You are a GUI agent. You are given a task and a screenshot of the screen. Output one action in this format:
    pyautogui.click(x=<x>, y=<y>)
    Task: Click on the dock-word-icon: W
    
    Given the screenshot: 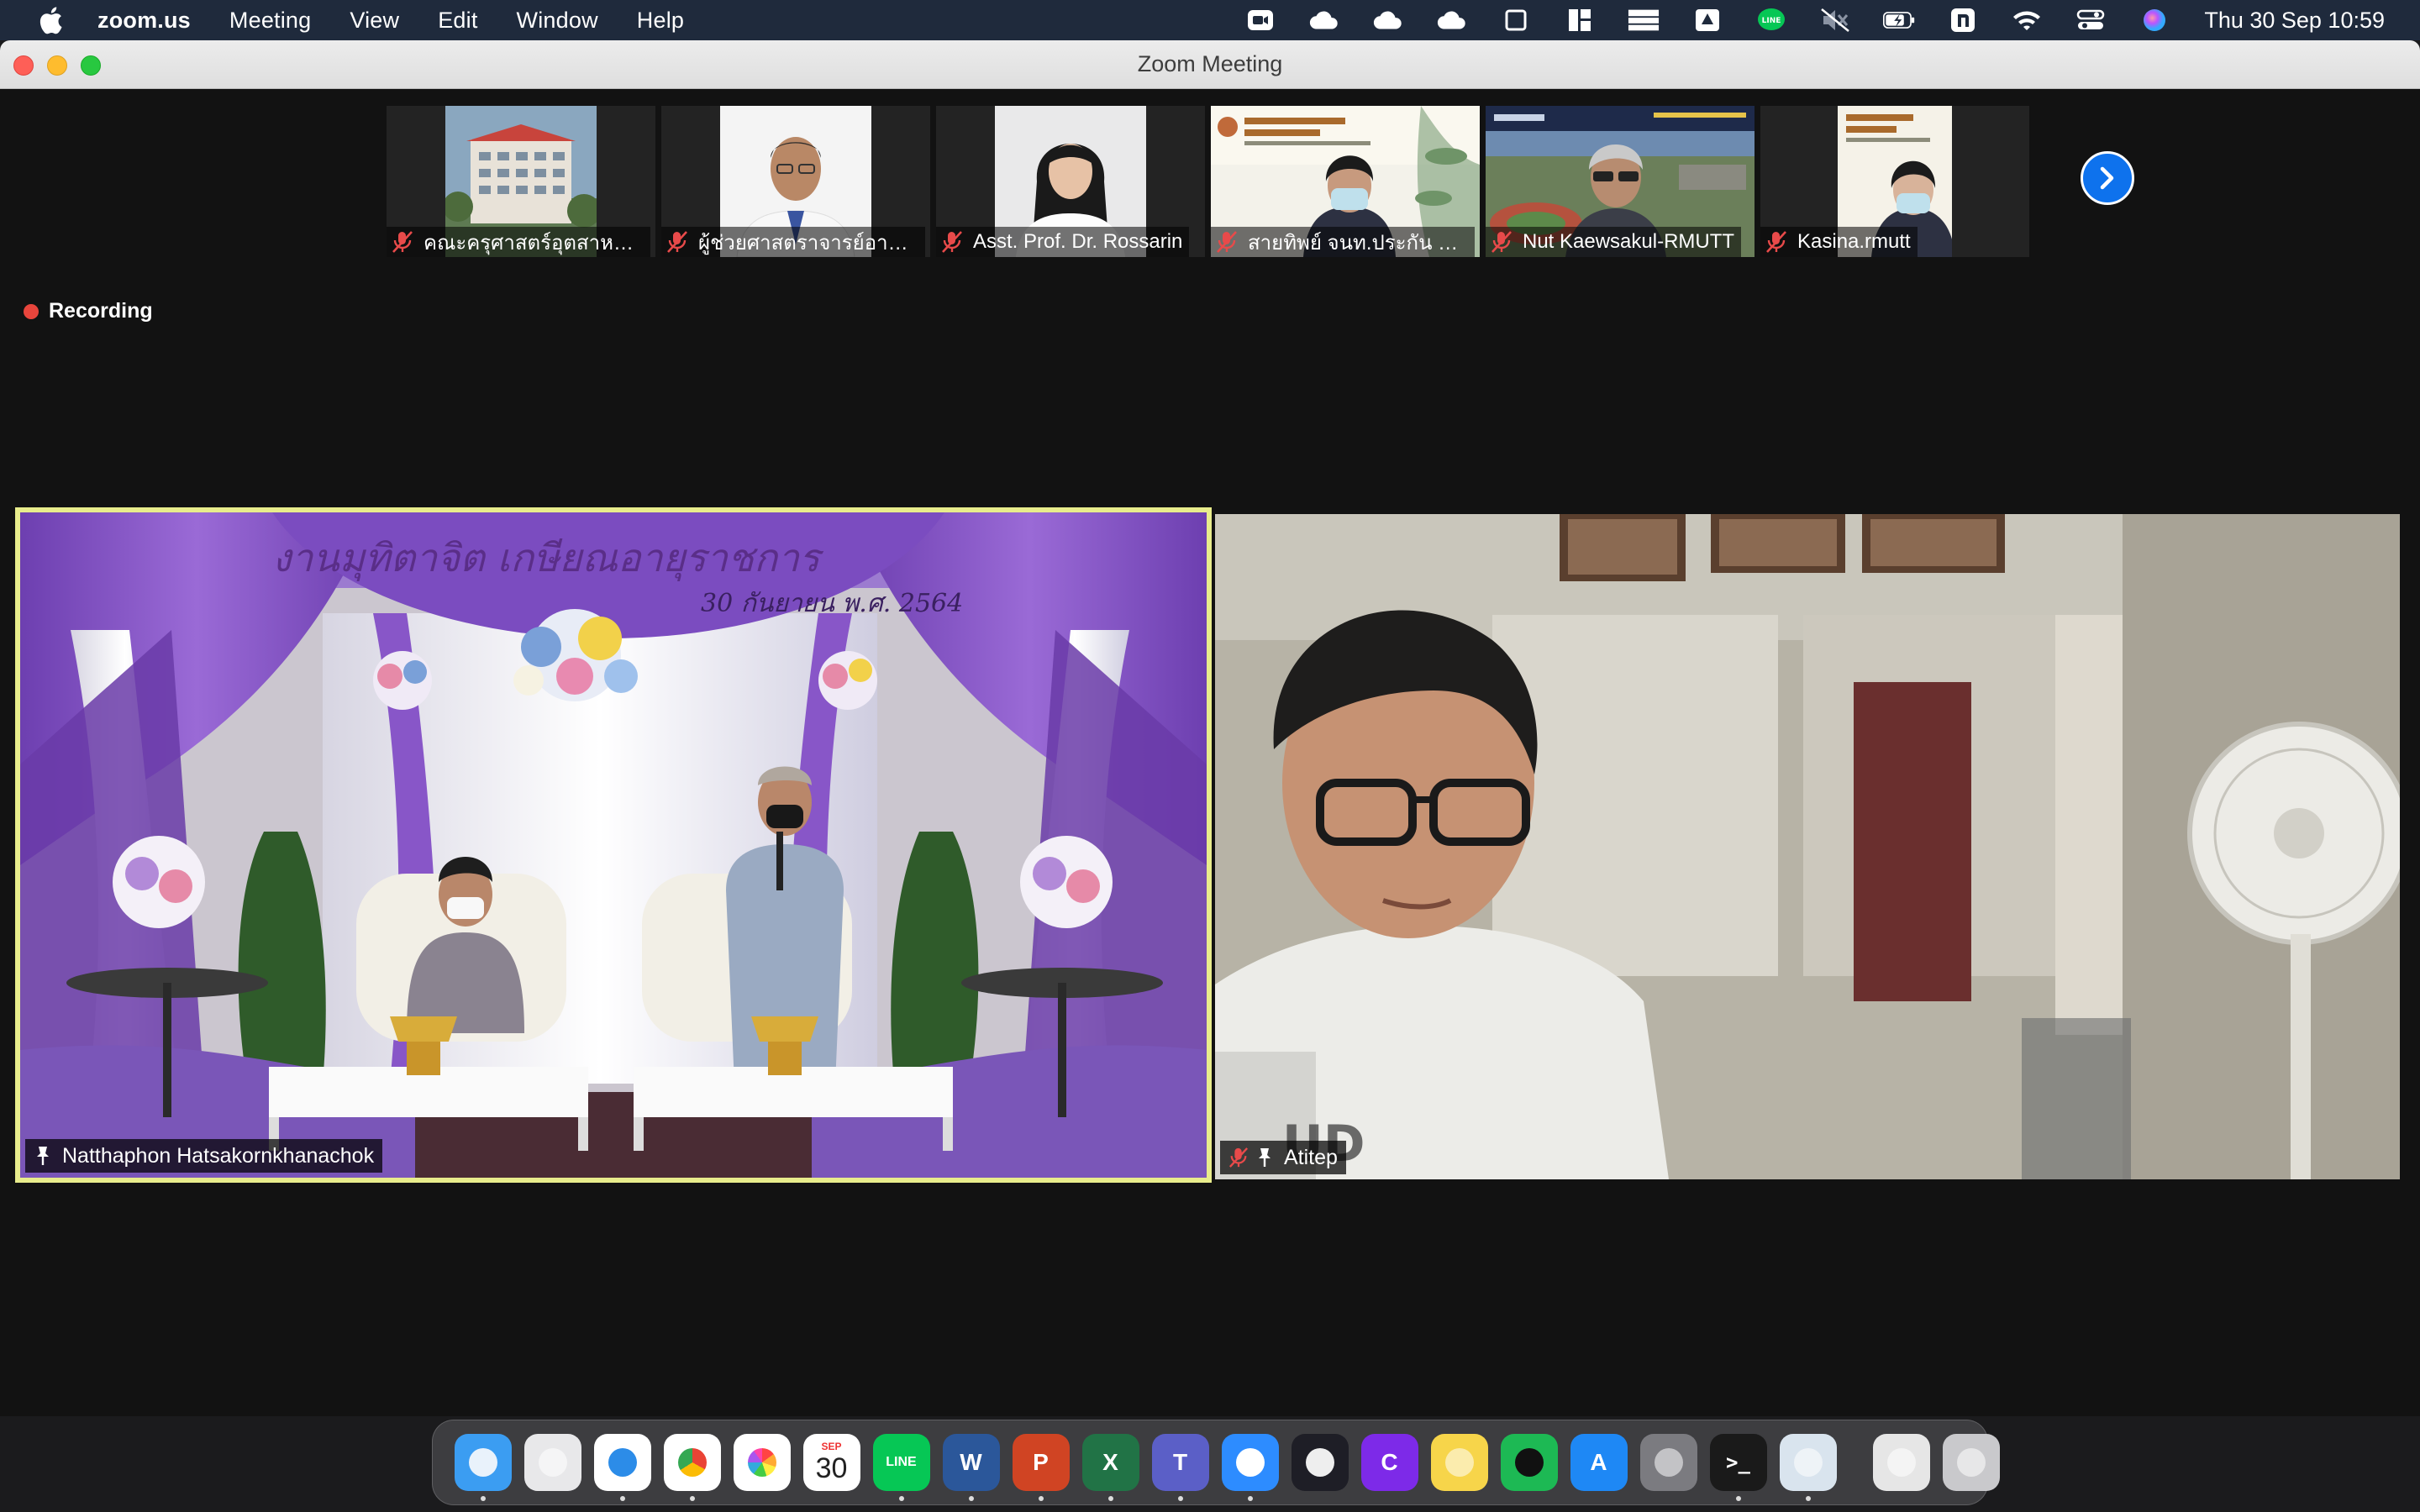 What is the action you would take?
    pyautogui.click(x=971, y=1467)
    